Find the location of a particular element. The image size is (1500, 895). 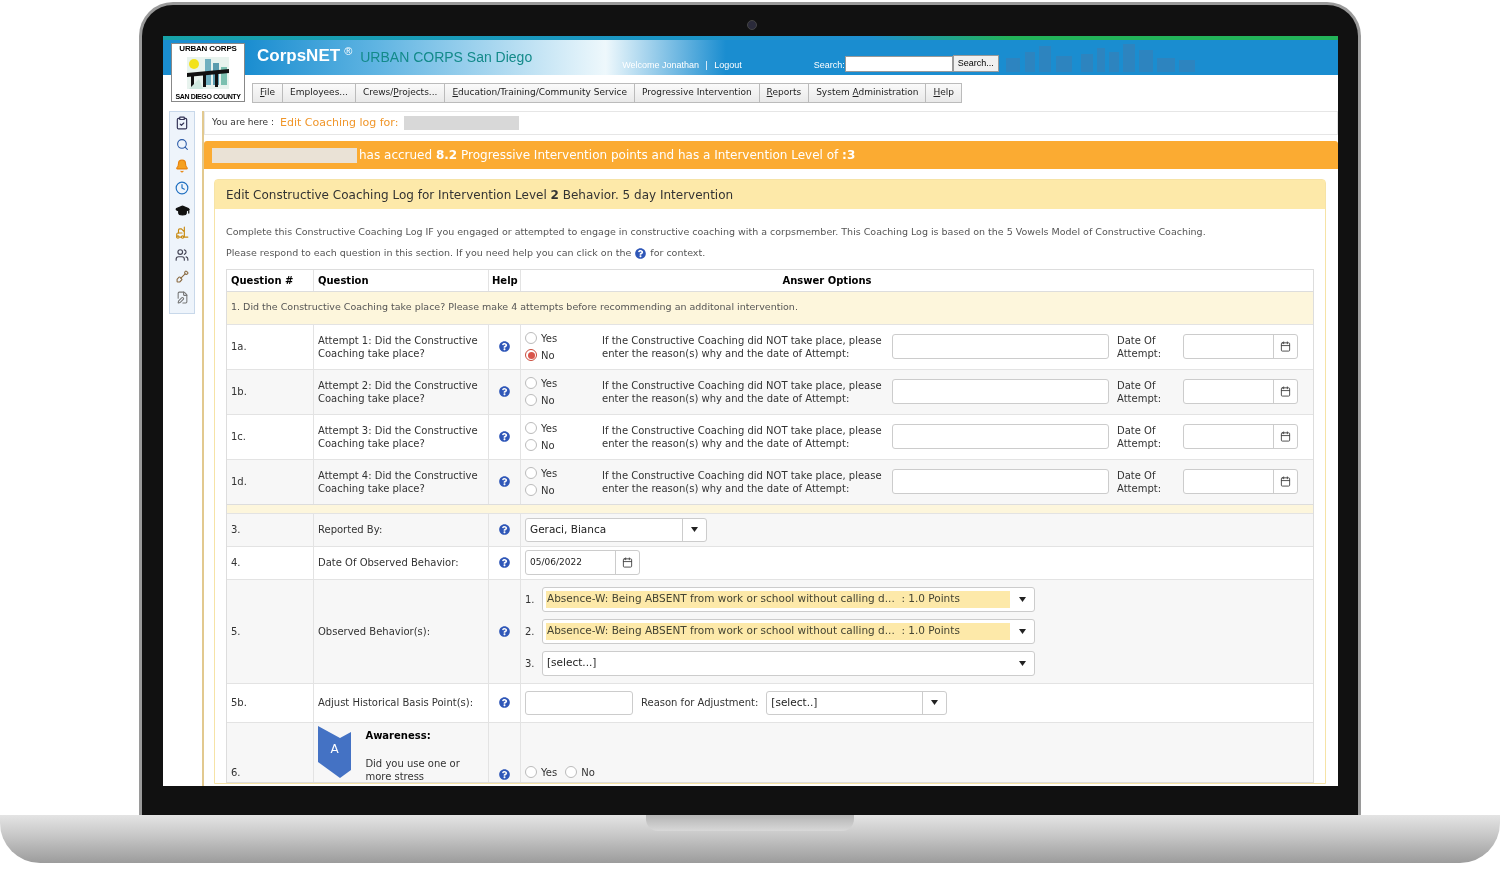

camera-icon is located at coordinates (752, 25).